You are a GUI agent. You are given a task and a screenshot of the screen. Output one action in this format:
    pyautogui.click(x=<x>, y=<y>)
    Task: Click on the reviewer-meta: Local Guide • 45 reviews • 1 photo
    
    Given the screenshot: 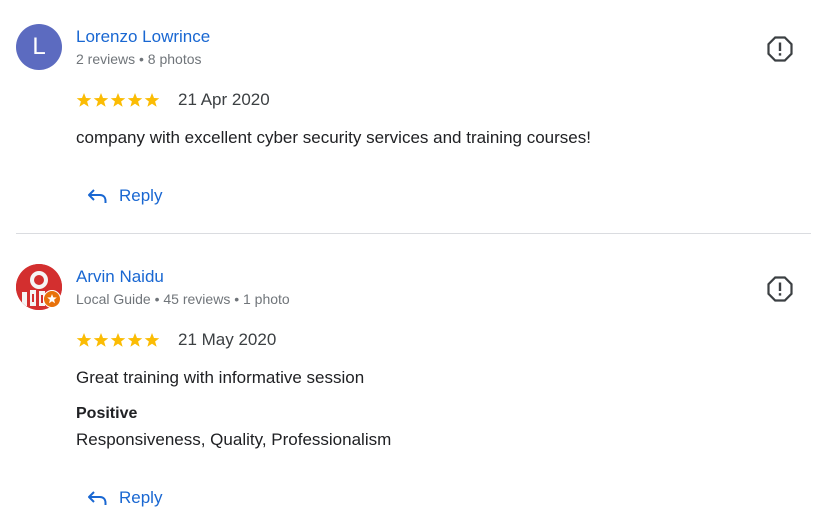 What is the action you would take?
    pyautogui.click(x=183, y=299)
    